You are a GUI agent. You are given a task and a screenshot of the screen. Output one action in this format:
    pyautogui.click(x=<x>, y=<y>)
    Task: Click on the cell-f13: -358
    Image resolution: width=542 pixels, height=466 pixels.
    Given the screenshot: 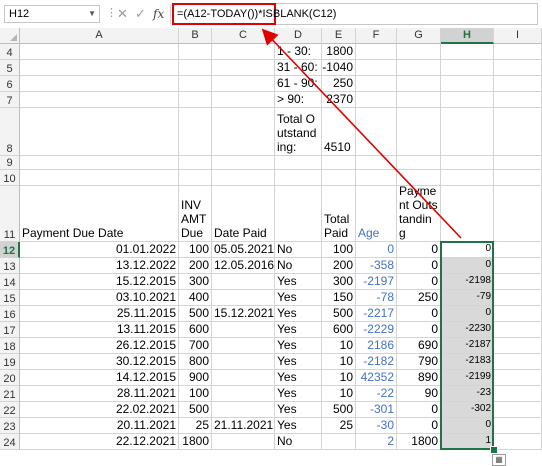 What is the action you would take?
    pyautogui.click(x=376, y=266)
    